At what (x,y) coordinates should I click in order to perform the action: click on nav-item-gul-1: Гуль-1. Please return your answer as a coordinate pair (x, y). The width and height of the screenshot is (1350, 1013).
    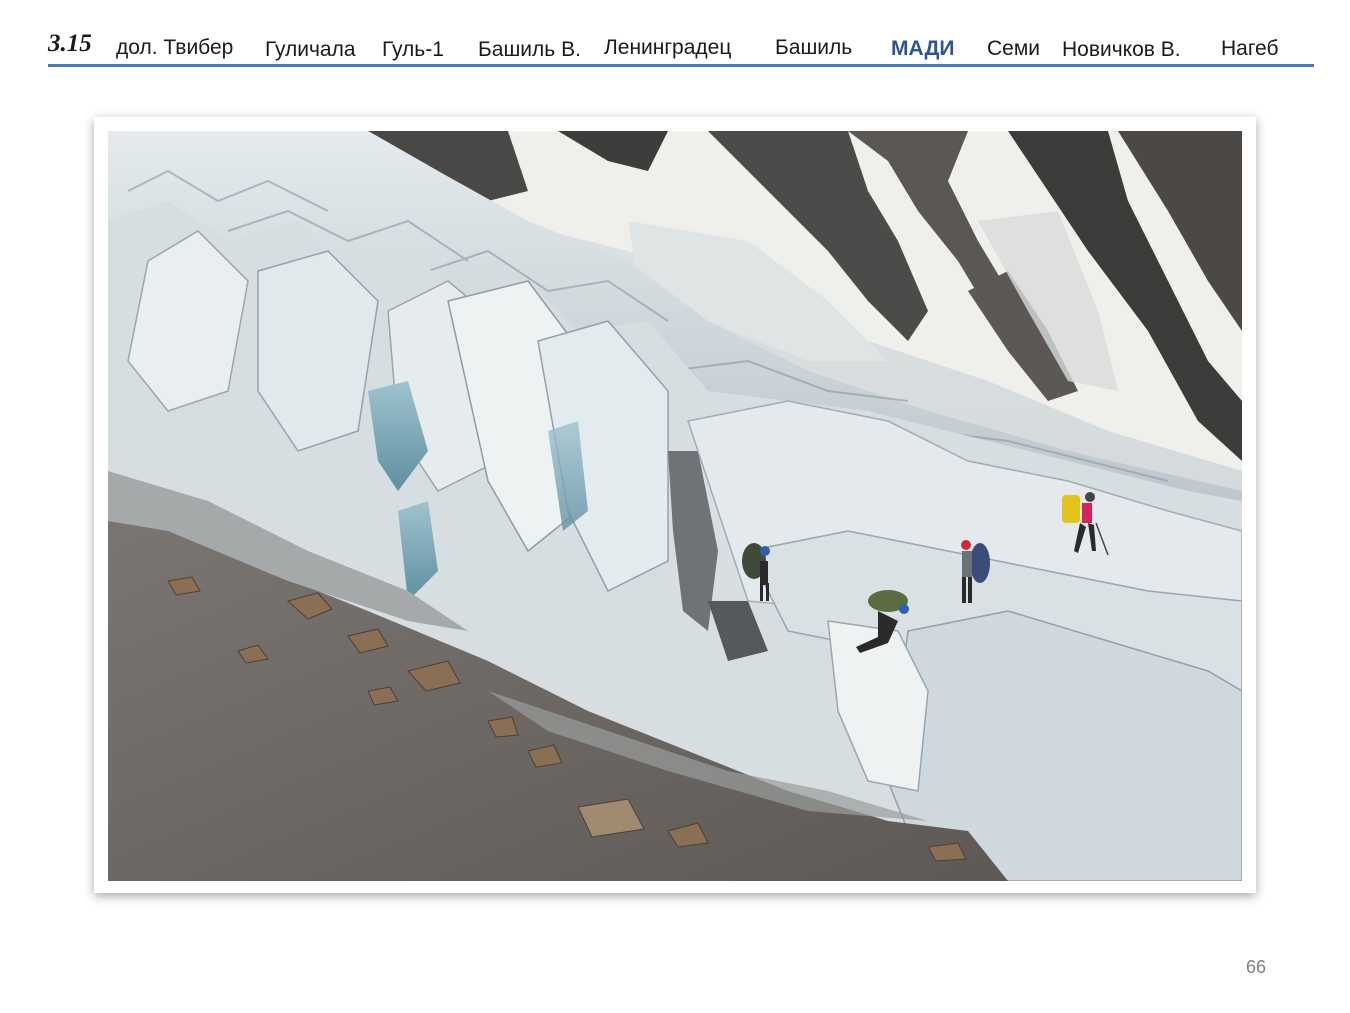
    Looking at the image, I should click on (413, 50).